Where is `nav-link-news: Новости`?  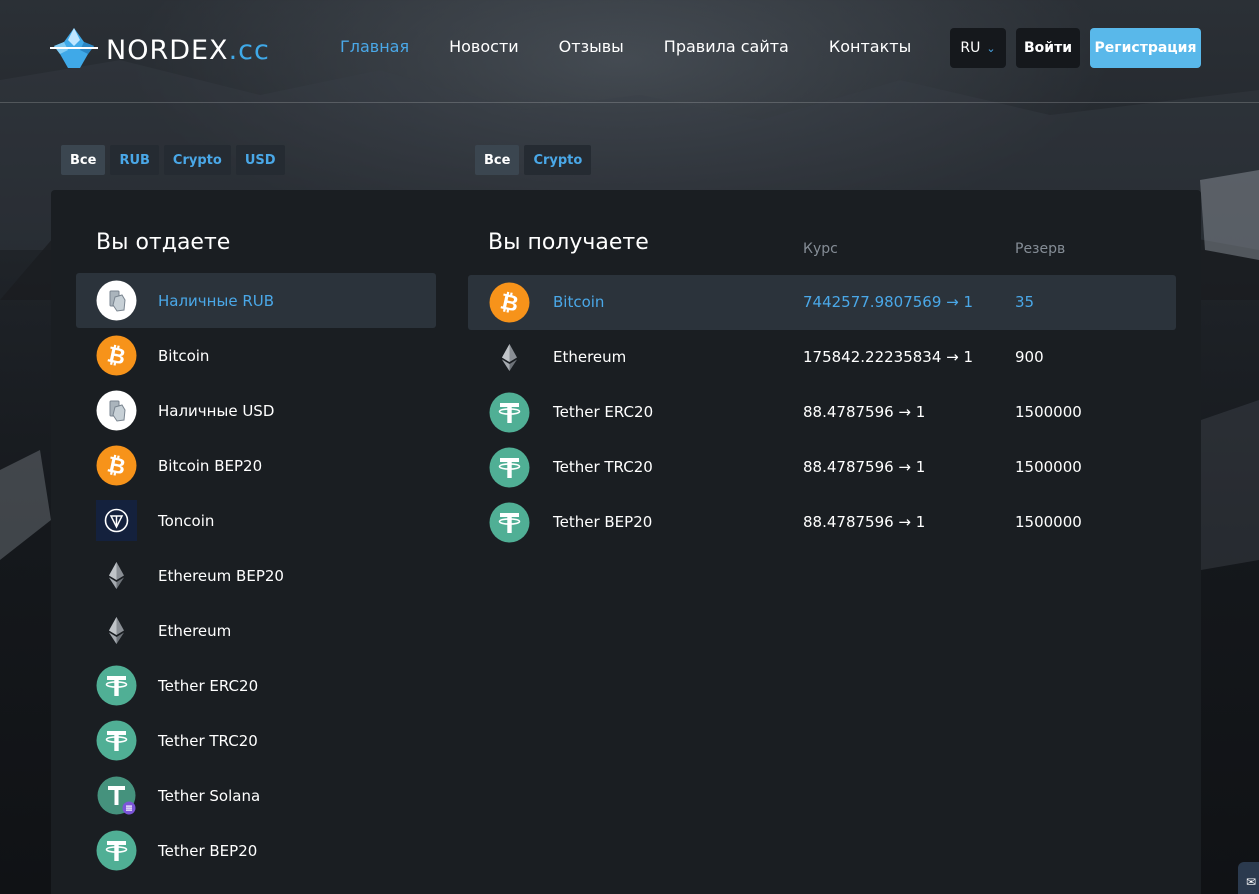 nav-link-news: Новости is located at coordinates (484, 46).